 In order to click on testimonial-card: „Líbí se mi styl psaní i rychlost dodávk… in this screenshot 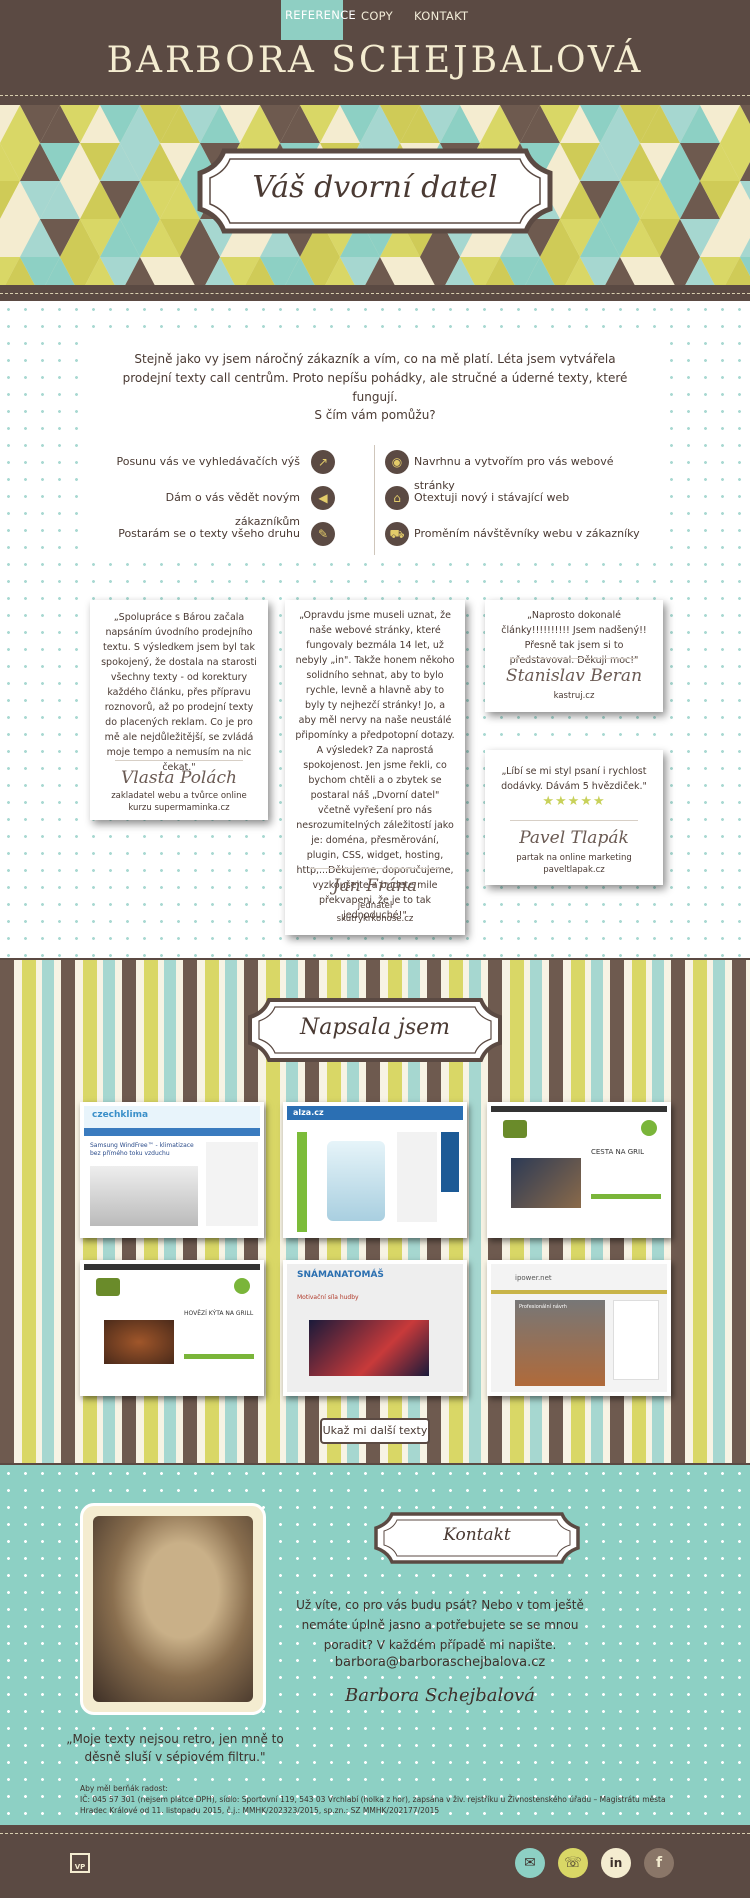, I will do `click(574, 817)`.